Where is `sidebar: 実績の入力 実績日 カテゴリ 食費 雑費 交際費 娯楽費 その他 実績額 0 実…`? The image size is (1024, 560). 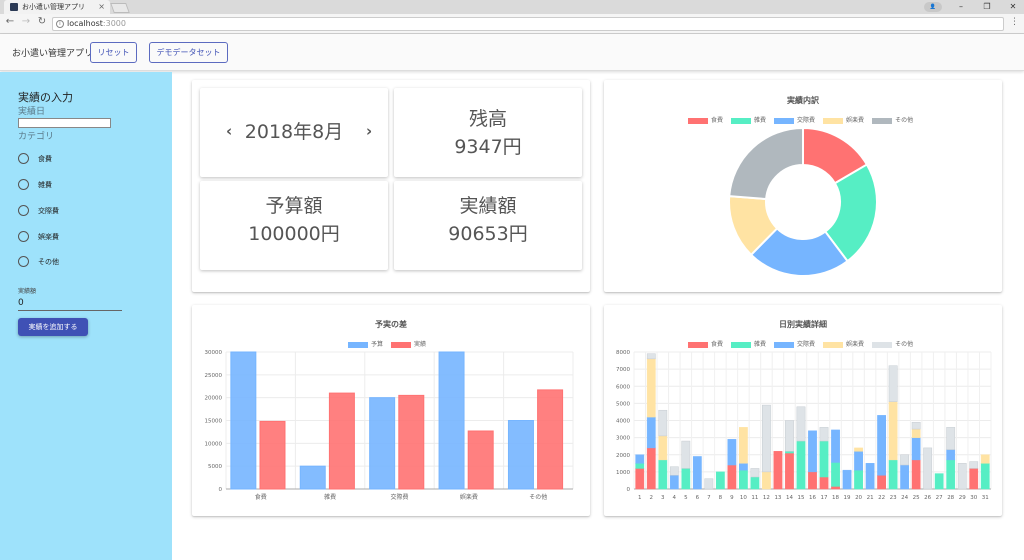 sidebar: 実績の入力 実績日 カテゴリ 食費 雑費 交際費 娯楽費 その他 実績額 0 実… is located at coordinates (86, 316).